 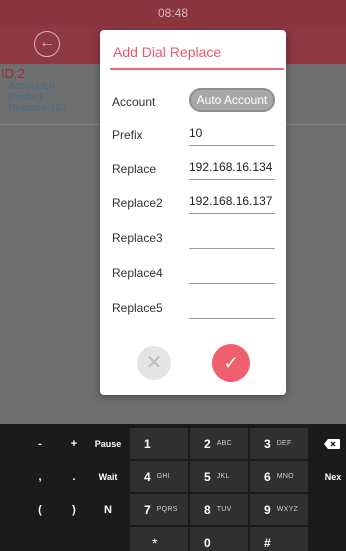 I want to click on replace3-row: Replace3, so click(x=197, y=238).